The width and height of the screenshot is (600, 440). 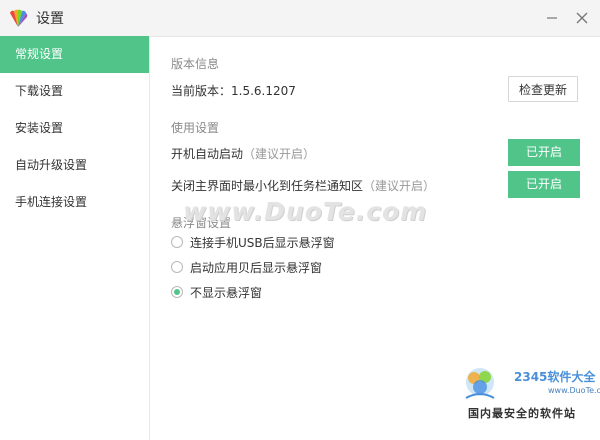 What do you see at coordinates (201, 223) in the screenshot?
I see `float-window-section-title: 悬浮窗设置` at bounding box center [201, 223].